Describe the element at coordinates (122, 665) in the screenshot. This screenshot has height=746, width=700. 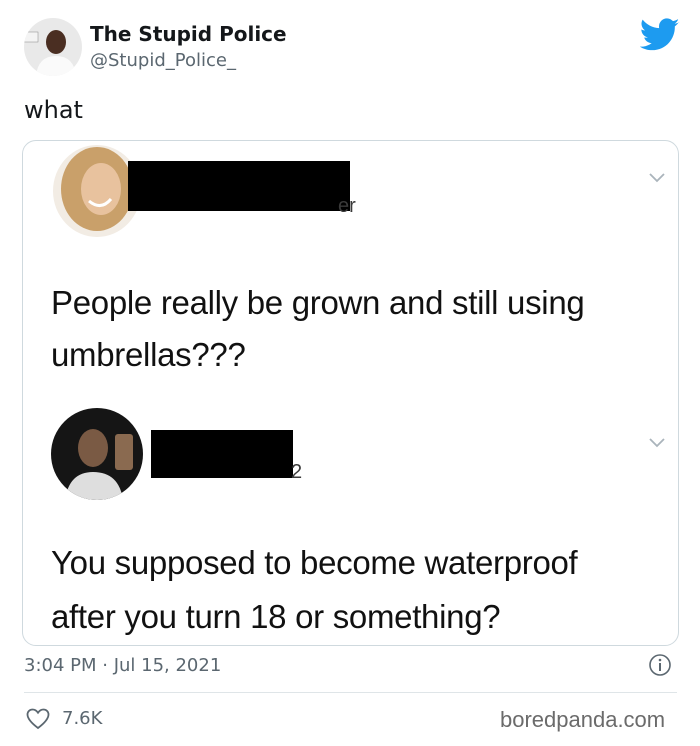
I see `tweet-timestamp: 3:04 PM · Jul 15, 2021` at that location.